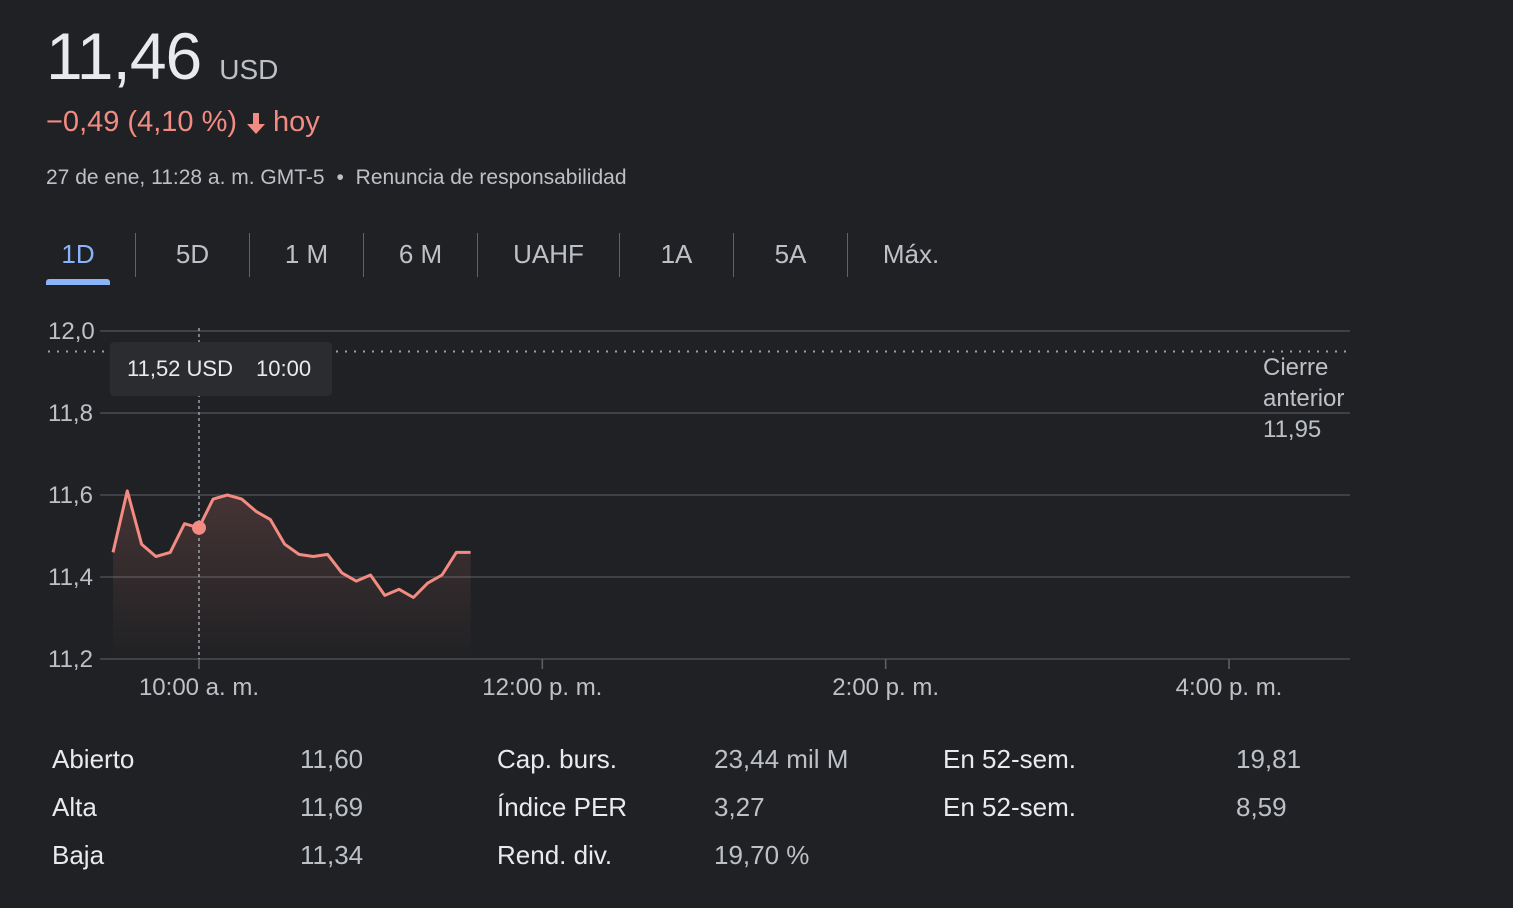 Image resolution: width=1513 pixels, height=908 pixels. What do you see at coordinates (70, 413) in the screenshot?
I see `y-tick-label: 11,8` at bounding box center [70, 413].